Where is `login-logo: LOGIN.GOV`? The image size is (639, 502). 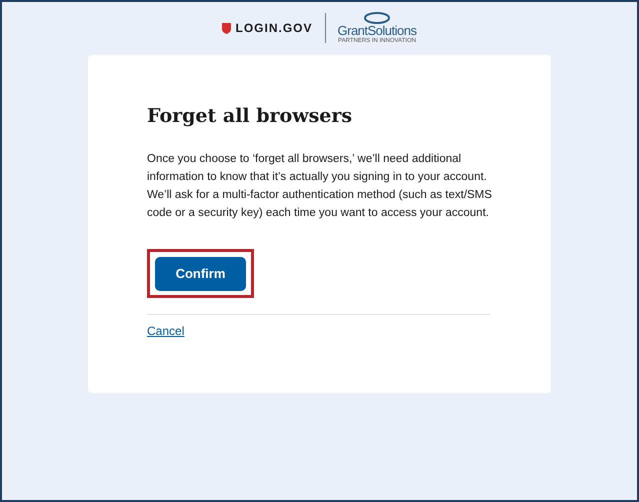 login-logo: LOGIN.GOV is located at coordinates (273, 28).